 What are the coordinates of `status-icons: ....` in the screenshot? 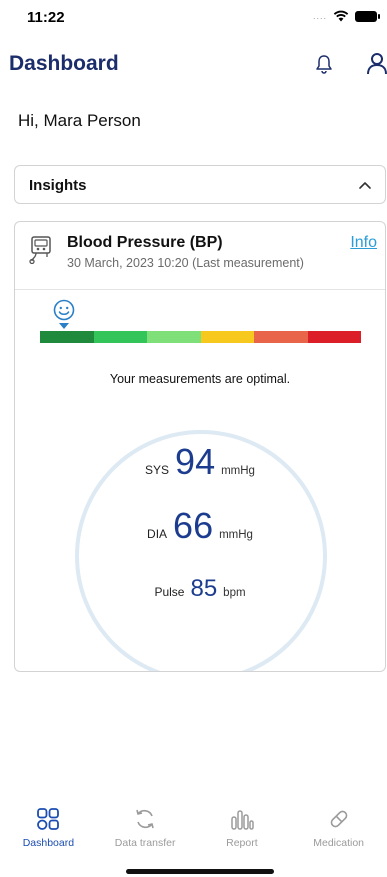 It's located at (346, 16).